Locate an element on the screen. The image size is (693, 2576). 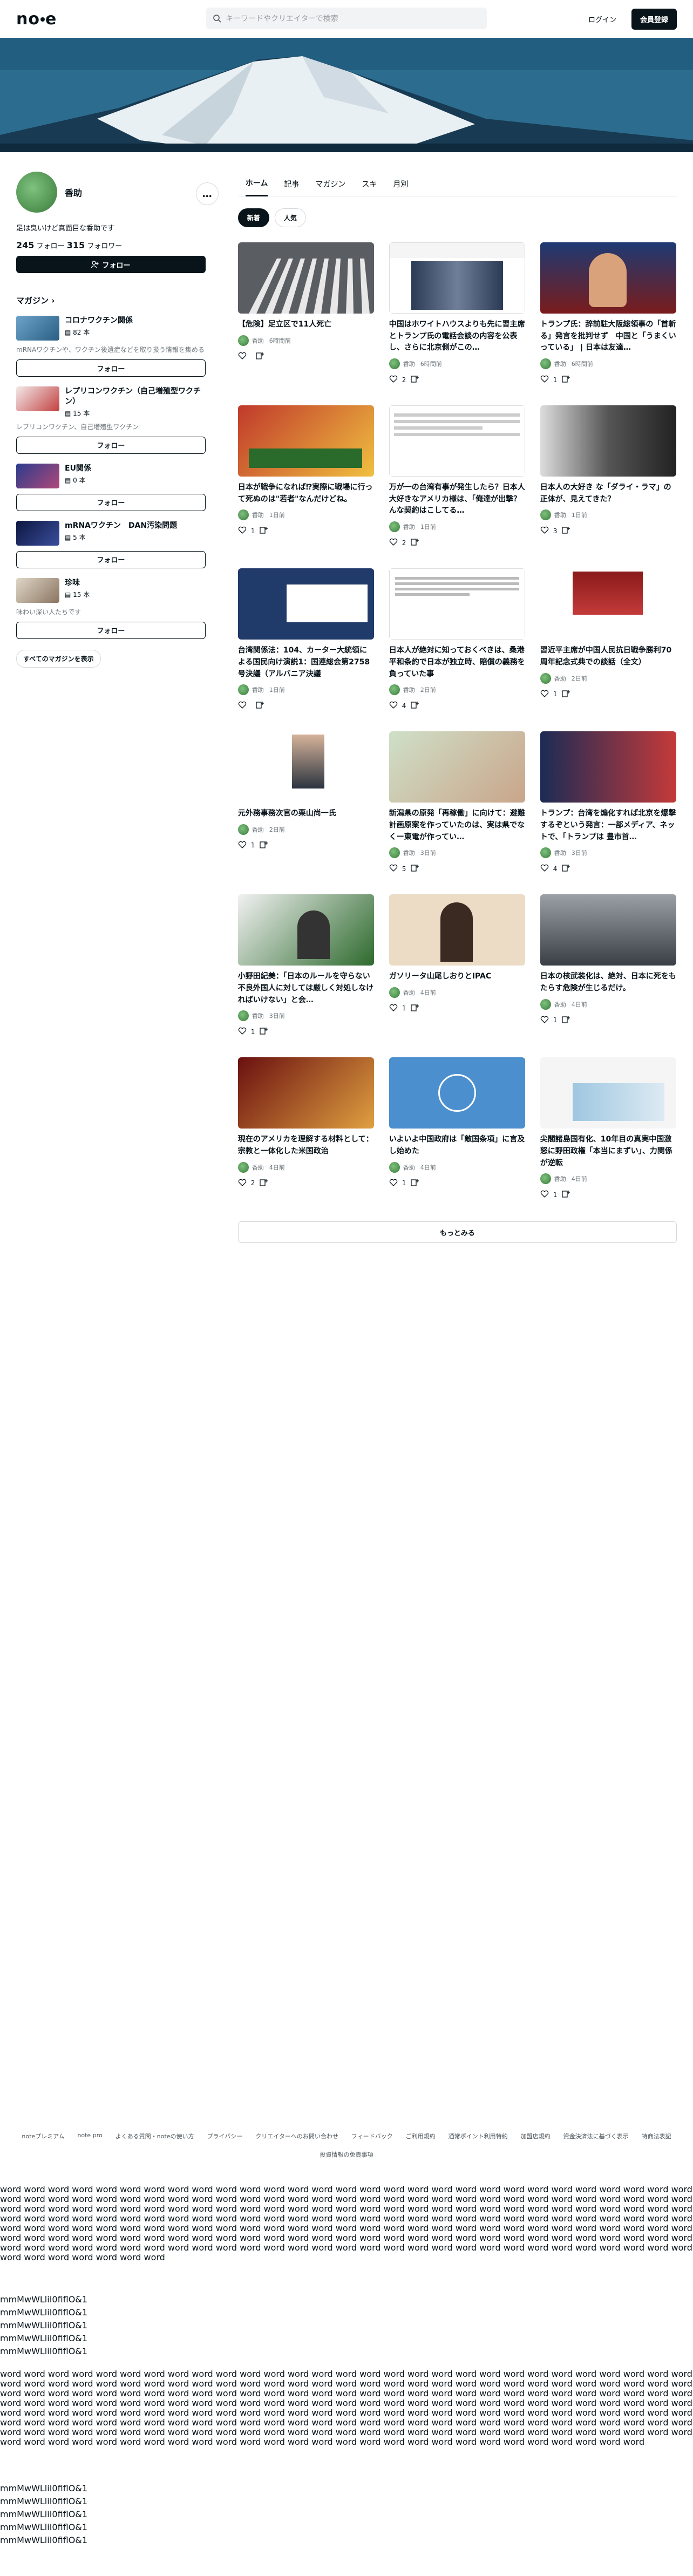
magazine-name: mRNAワクチン DAN汚染問題 is located at coordinates (121, 526).